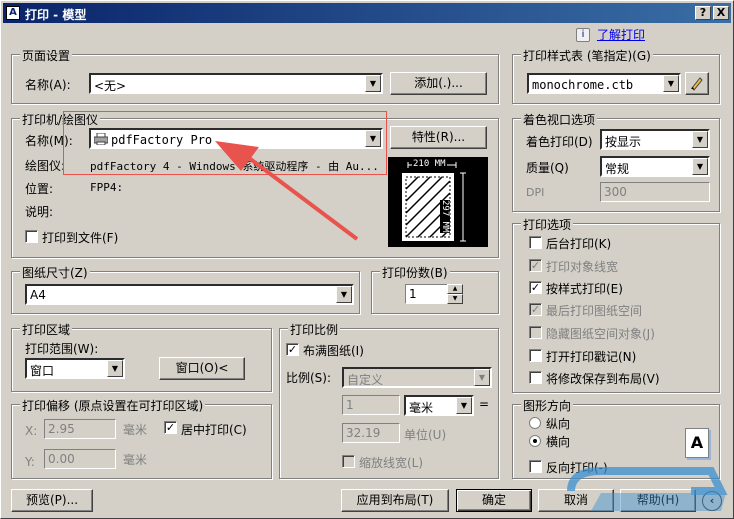  I want to click on landscape-label: 横向, so click(558, 442).